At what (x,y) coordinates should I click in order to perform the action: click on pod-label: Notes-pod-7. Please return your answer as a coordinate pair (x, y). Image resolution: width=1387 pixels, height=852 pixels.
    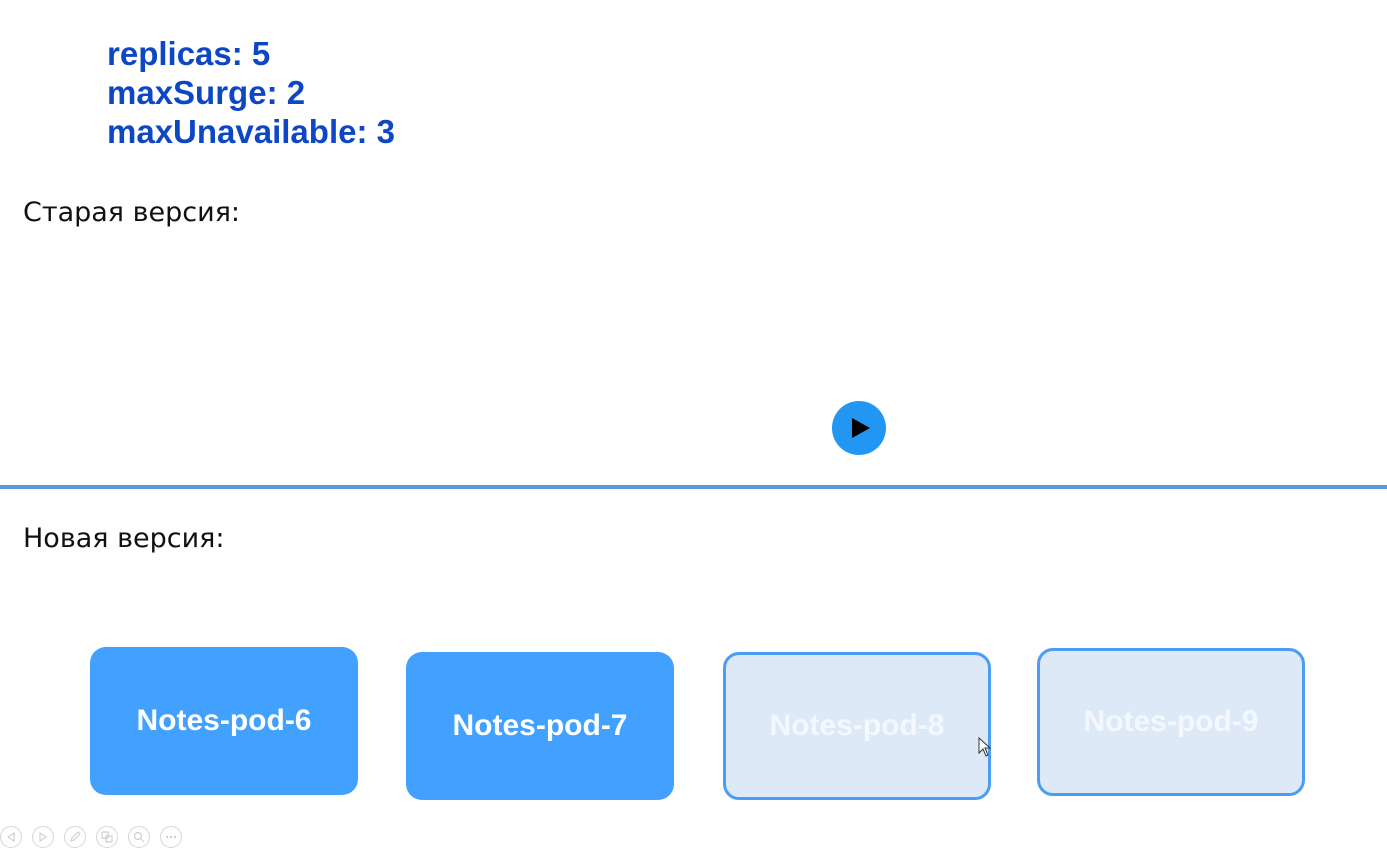
    Looking at the image, I should click on (540, 725).